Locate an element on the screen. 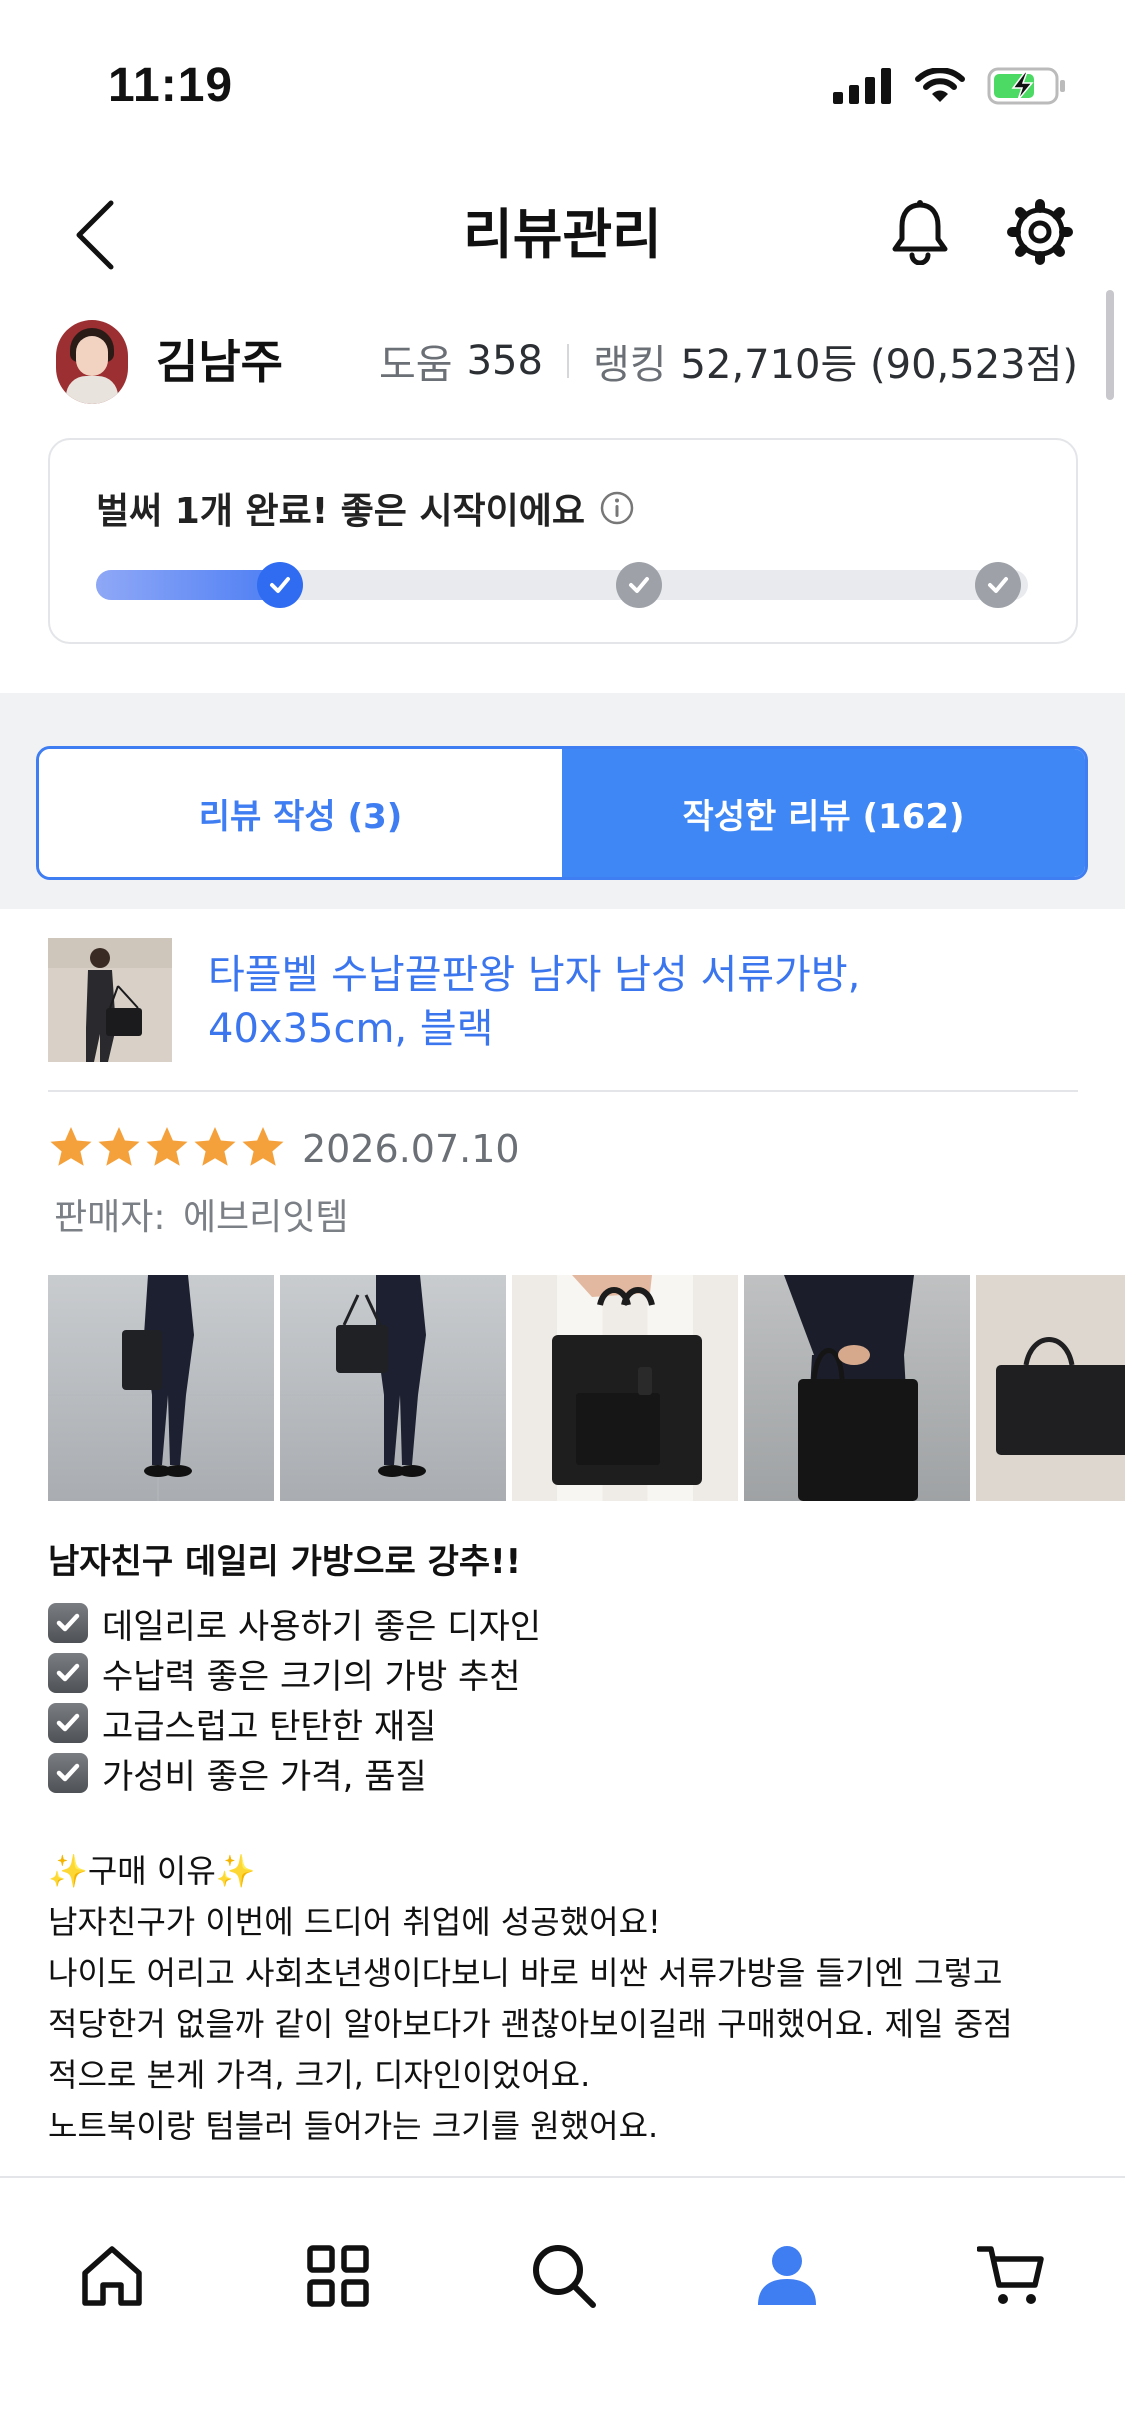 The height and width of the screenshot is (2436, 1125). notifications-button is located at coordinates (920, 232).